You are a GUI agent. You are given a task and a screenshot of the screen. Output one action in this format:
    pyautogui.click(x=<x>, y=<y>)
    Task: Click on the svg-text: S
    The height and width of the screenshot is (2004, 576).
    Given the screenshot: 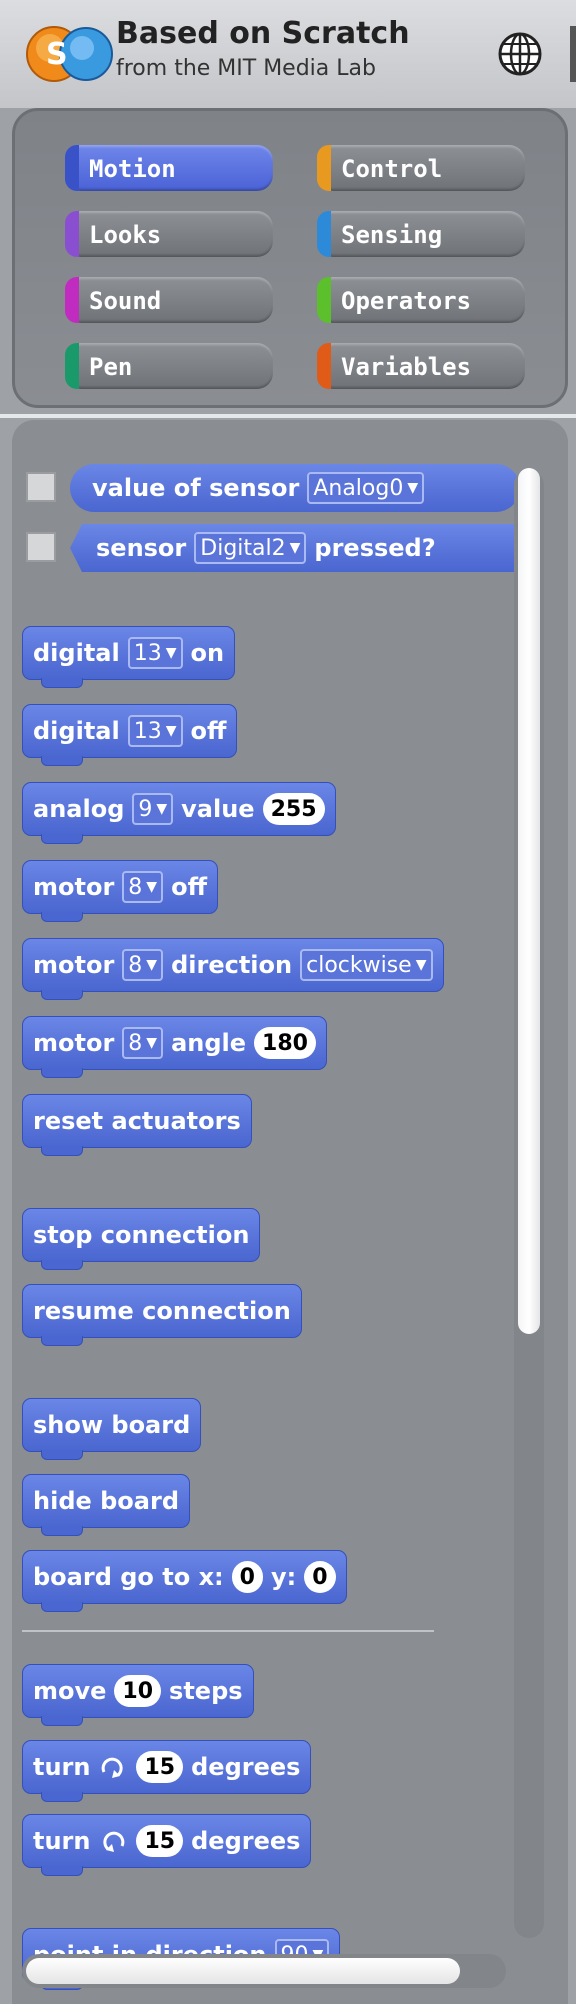 What is the action you would take?
    pyautogui.click(x=57, y=54)
    